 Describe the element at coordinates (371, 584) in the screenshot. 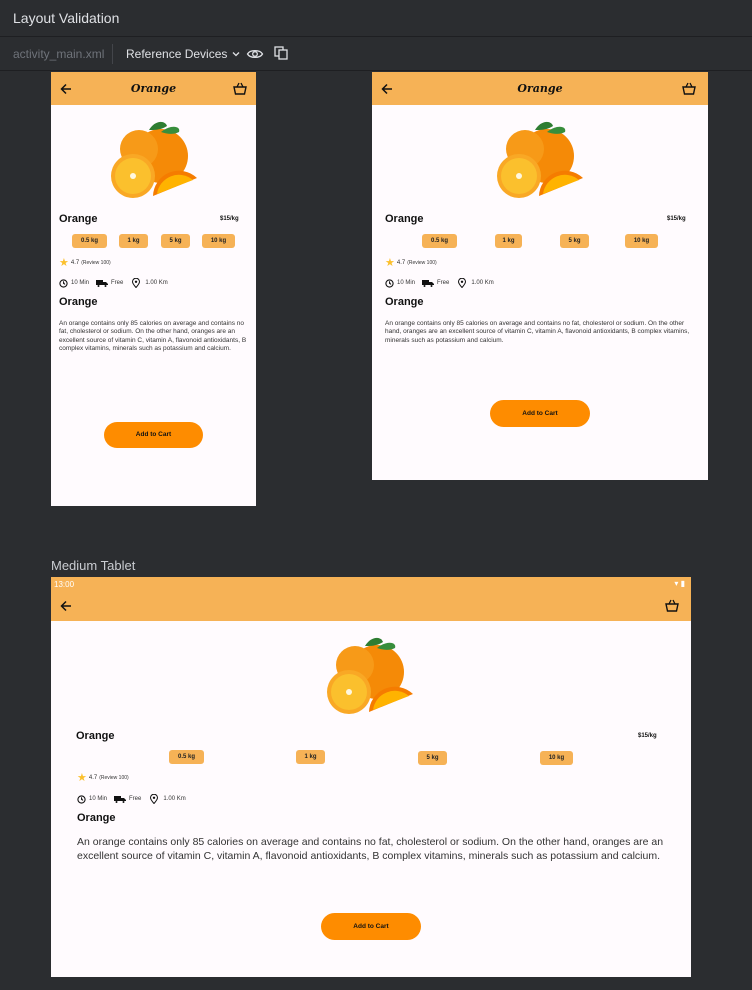

I see `status-bar: 13:00 ▾ ▮` at that location.